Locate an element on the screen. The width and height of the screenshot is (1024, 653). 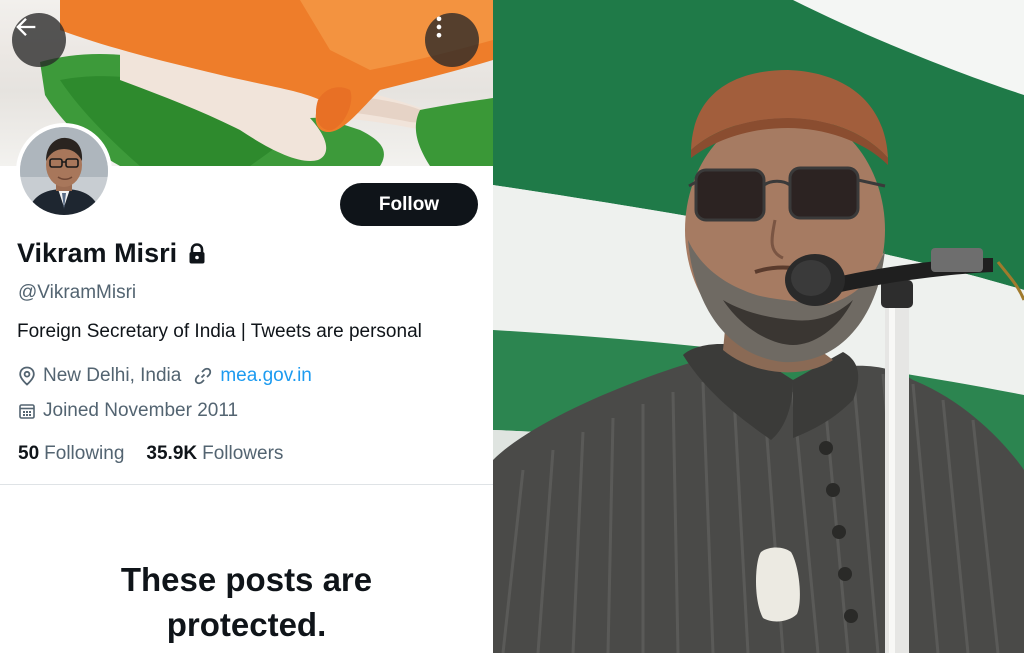
name-row: Vikram Misri is located at coordinates (112, 253).